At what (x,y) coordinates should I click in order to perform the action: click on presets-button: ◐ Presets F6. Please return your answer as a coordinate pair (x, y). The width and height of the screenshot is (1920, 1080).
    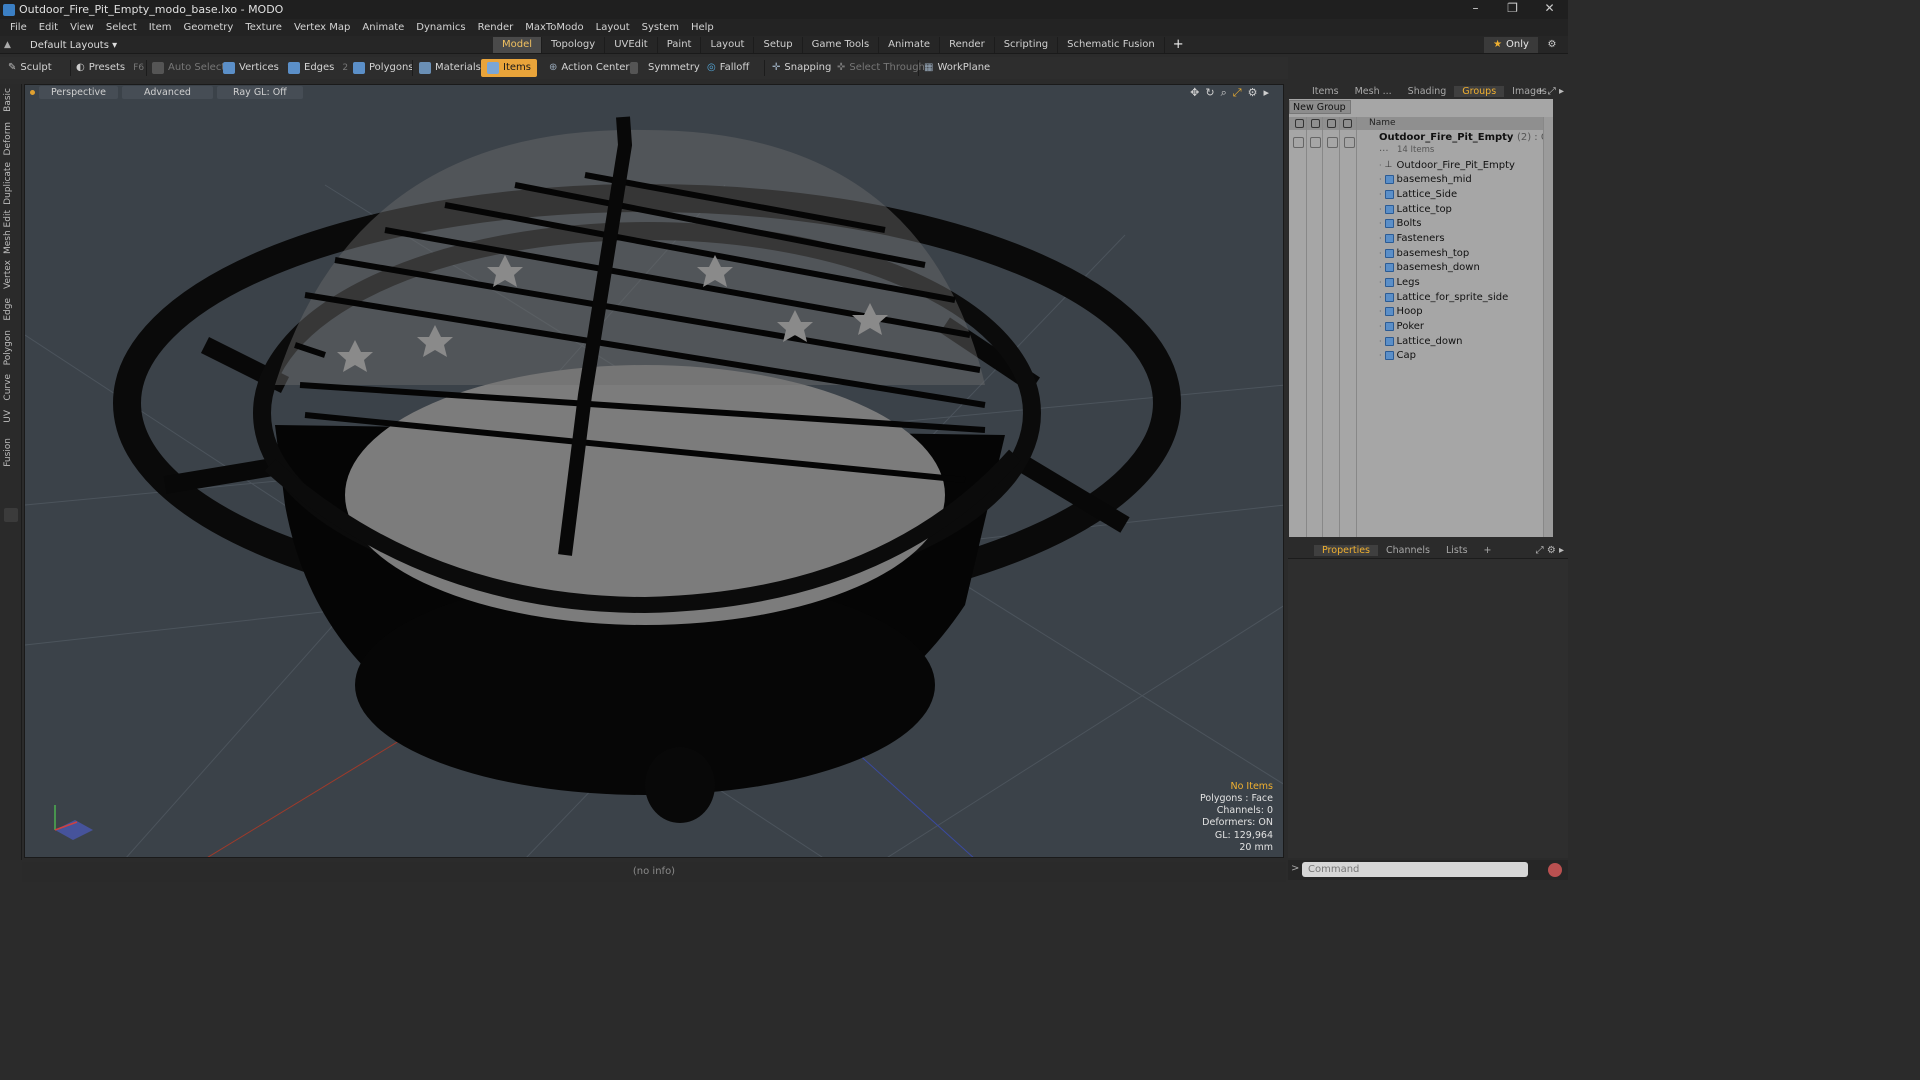
    Looking at the image, I should click on (110, 68).